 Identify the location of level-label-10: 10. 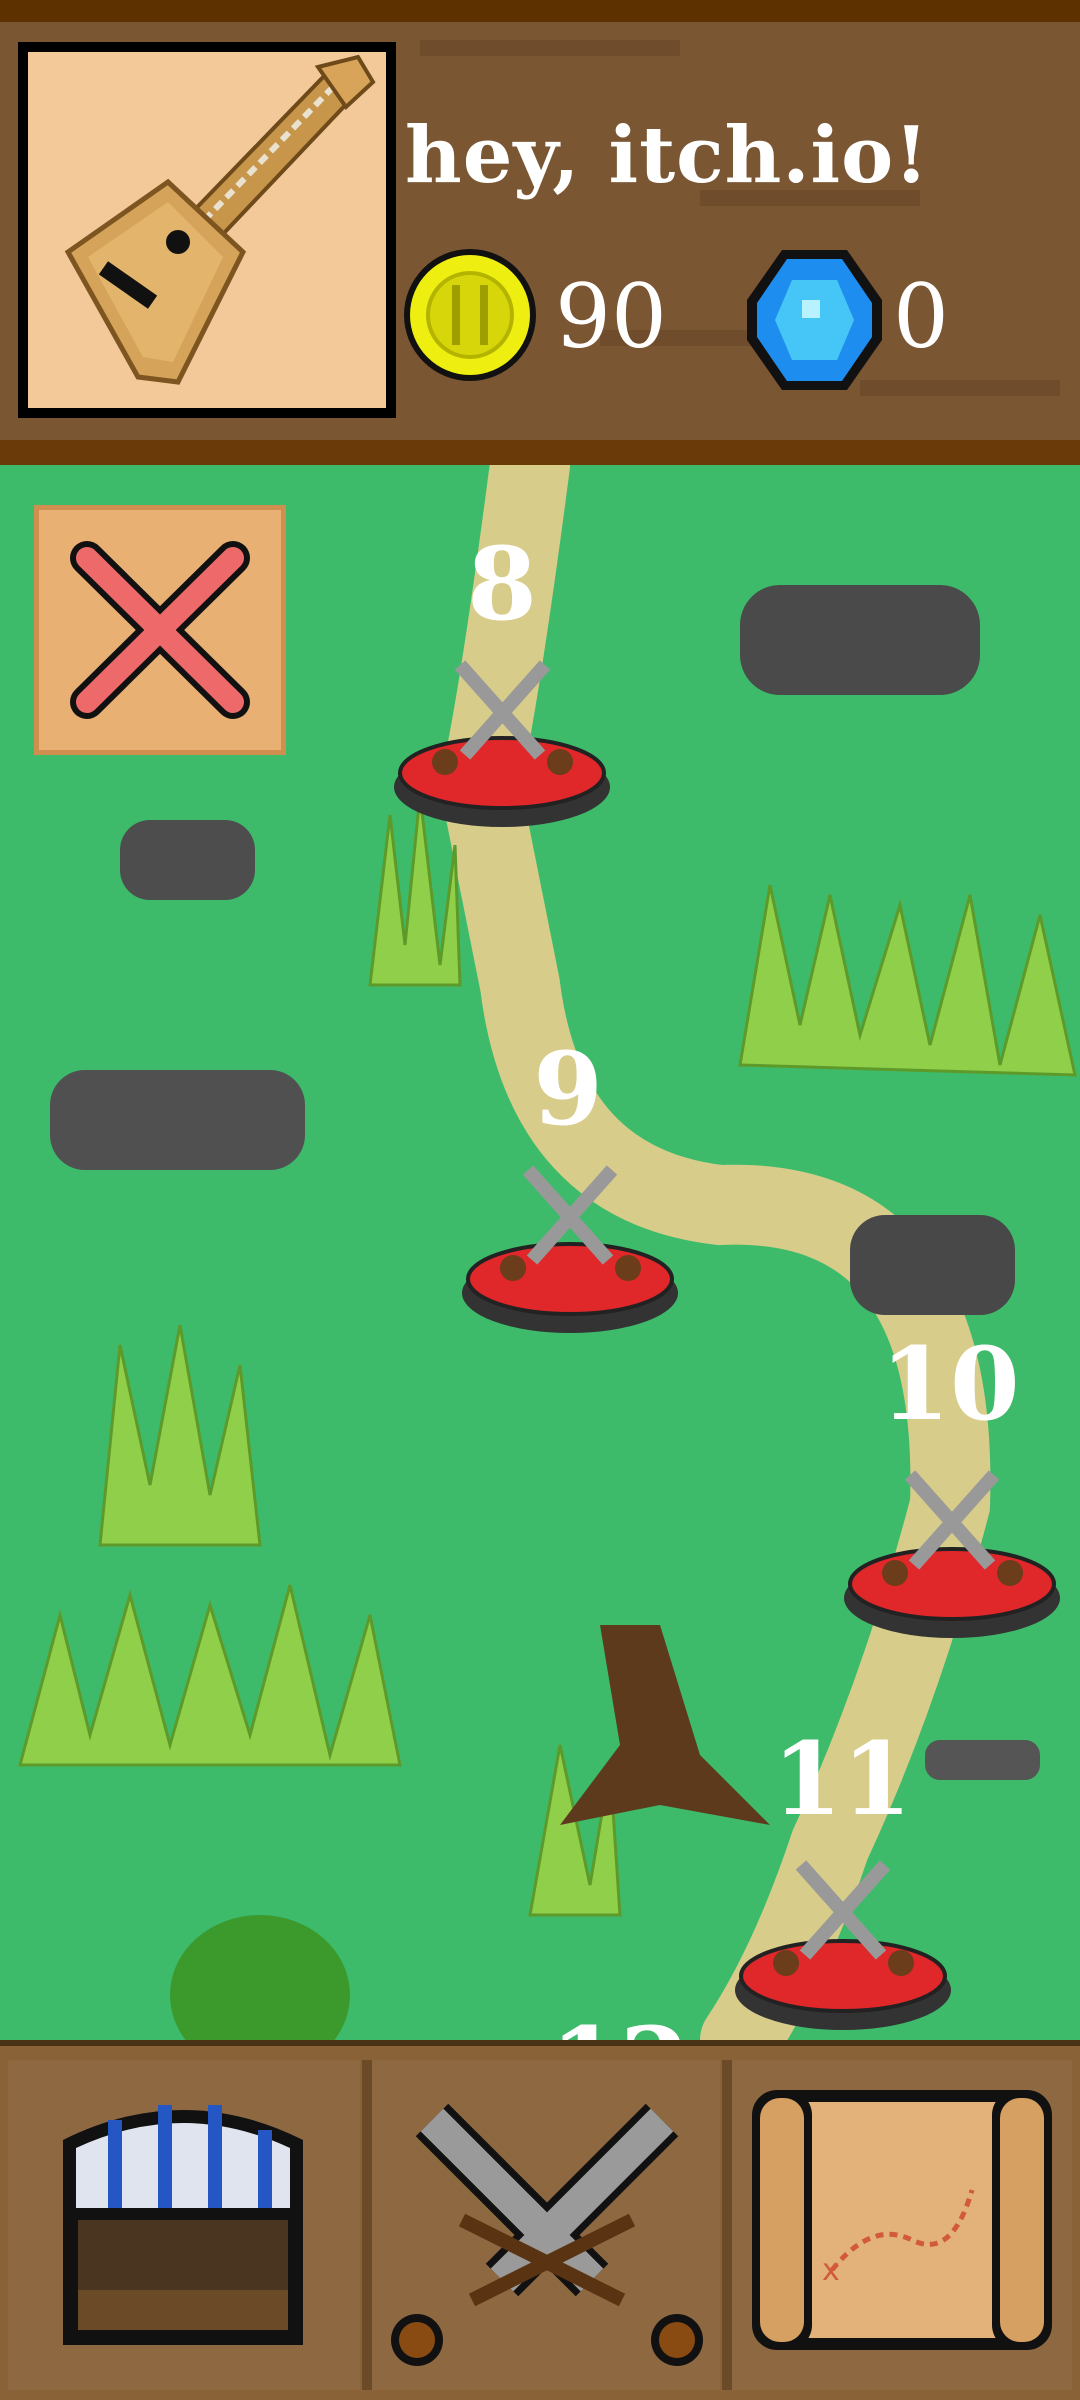
(950, 1384).